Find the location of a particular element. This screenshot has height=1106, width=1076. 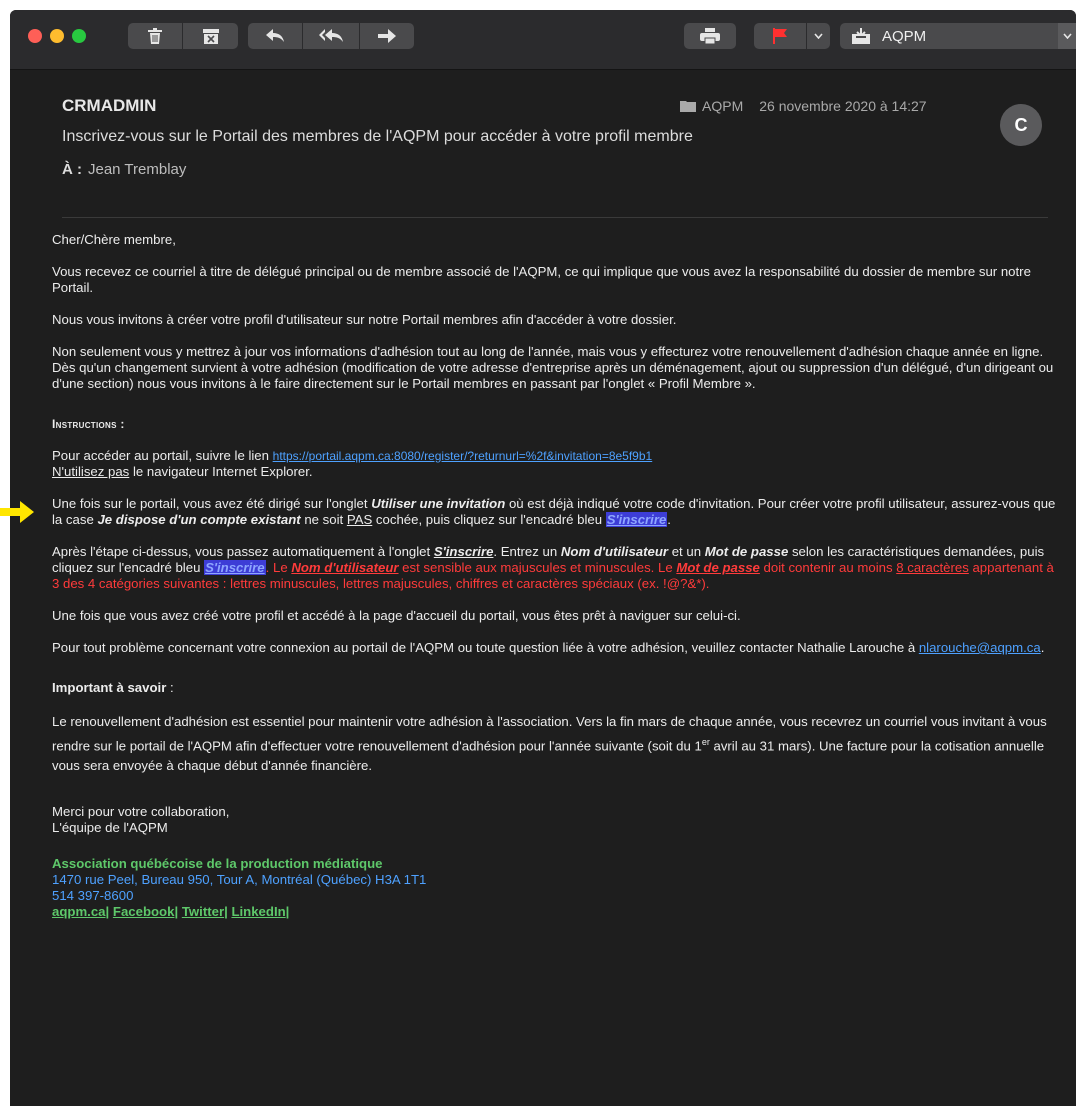

recipient-name: Jean Tremblay is located at coordinates (137, 169).